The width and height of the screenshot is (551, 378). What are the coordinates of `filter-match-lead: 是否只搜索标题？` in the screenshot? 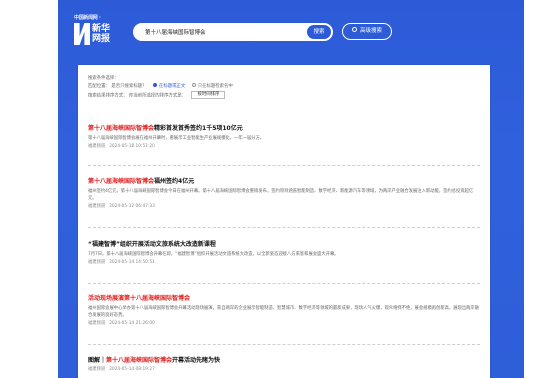 It's located at (129, 86).